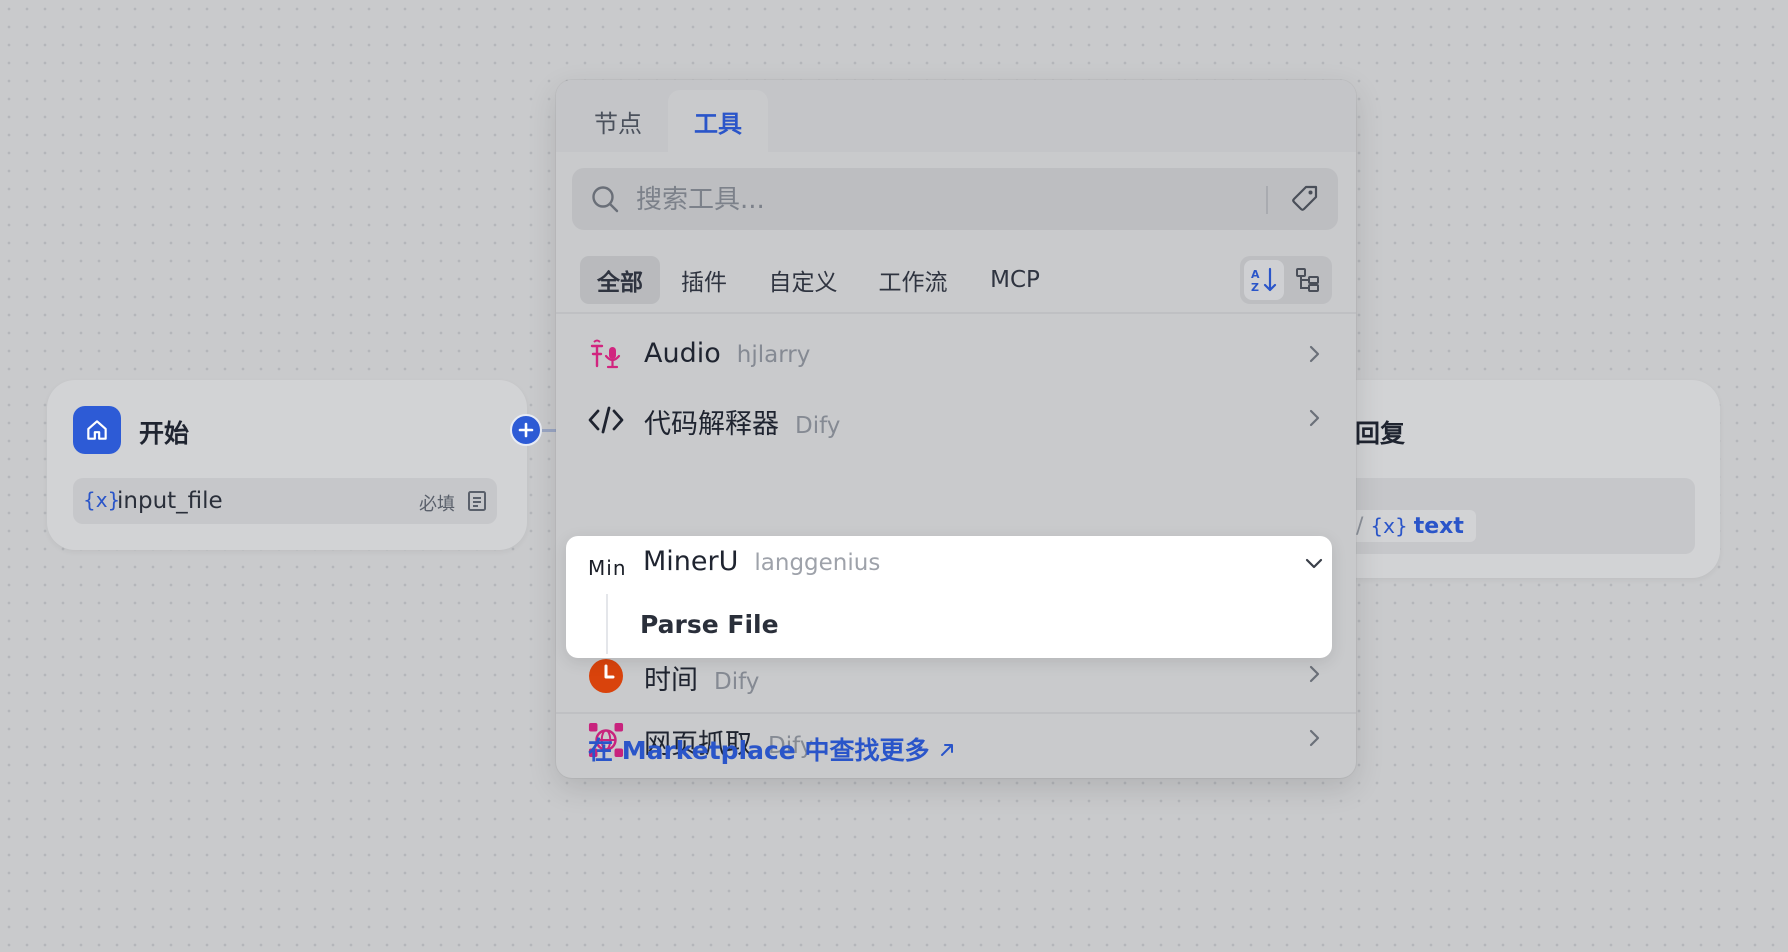 Image resolution: width=1788 pixels, height=952 pixels. What do you see at coordinates (607, 568) in the screenshot?
I see `mineru-logo: Min` at bounding box center [607, 568].